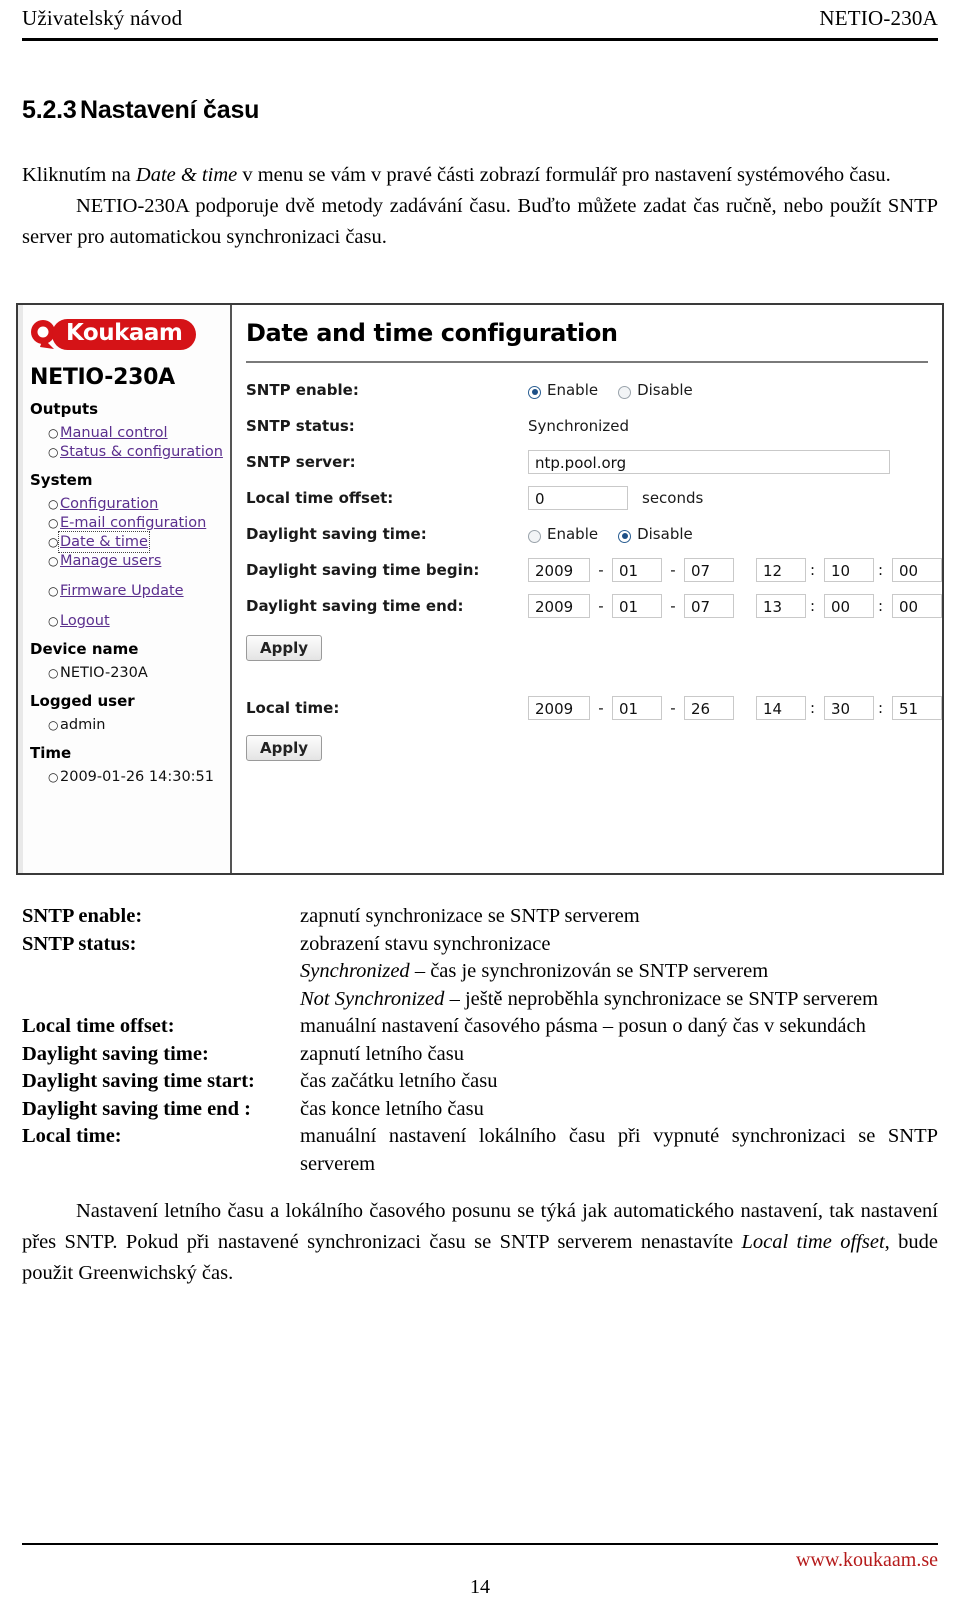  I want to click on closing-italic: Local time offset, so click(813, 1242).